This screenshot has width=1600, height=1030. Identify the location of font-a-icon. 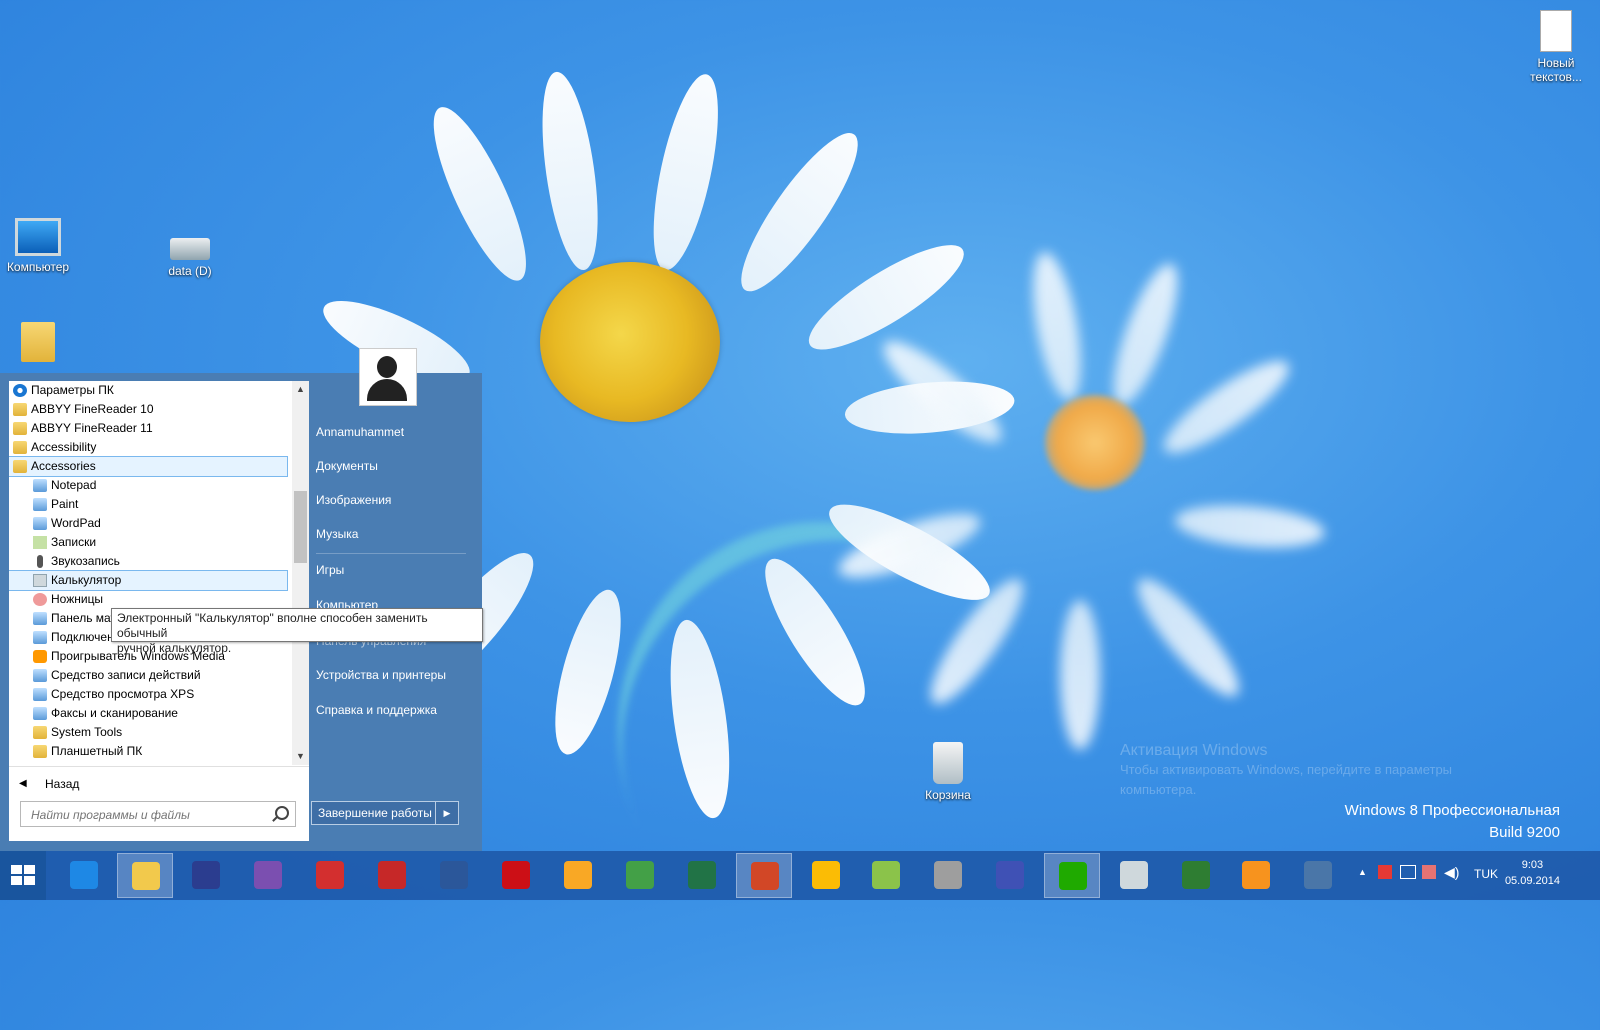
(1196, 875).